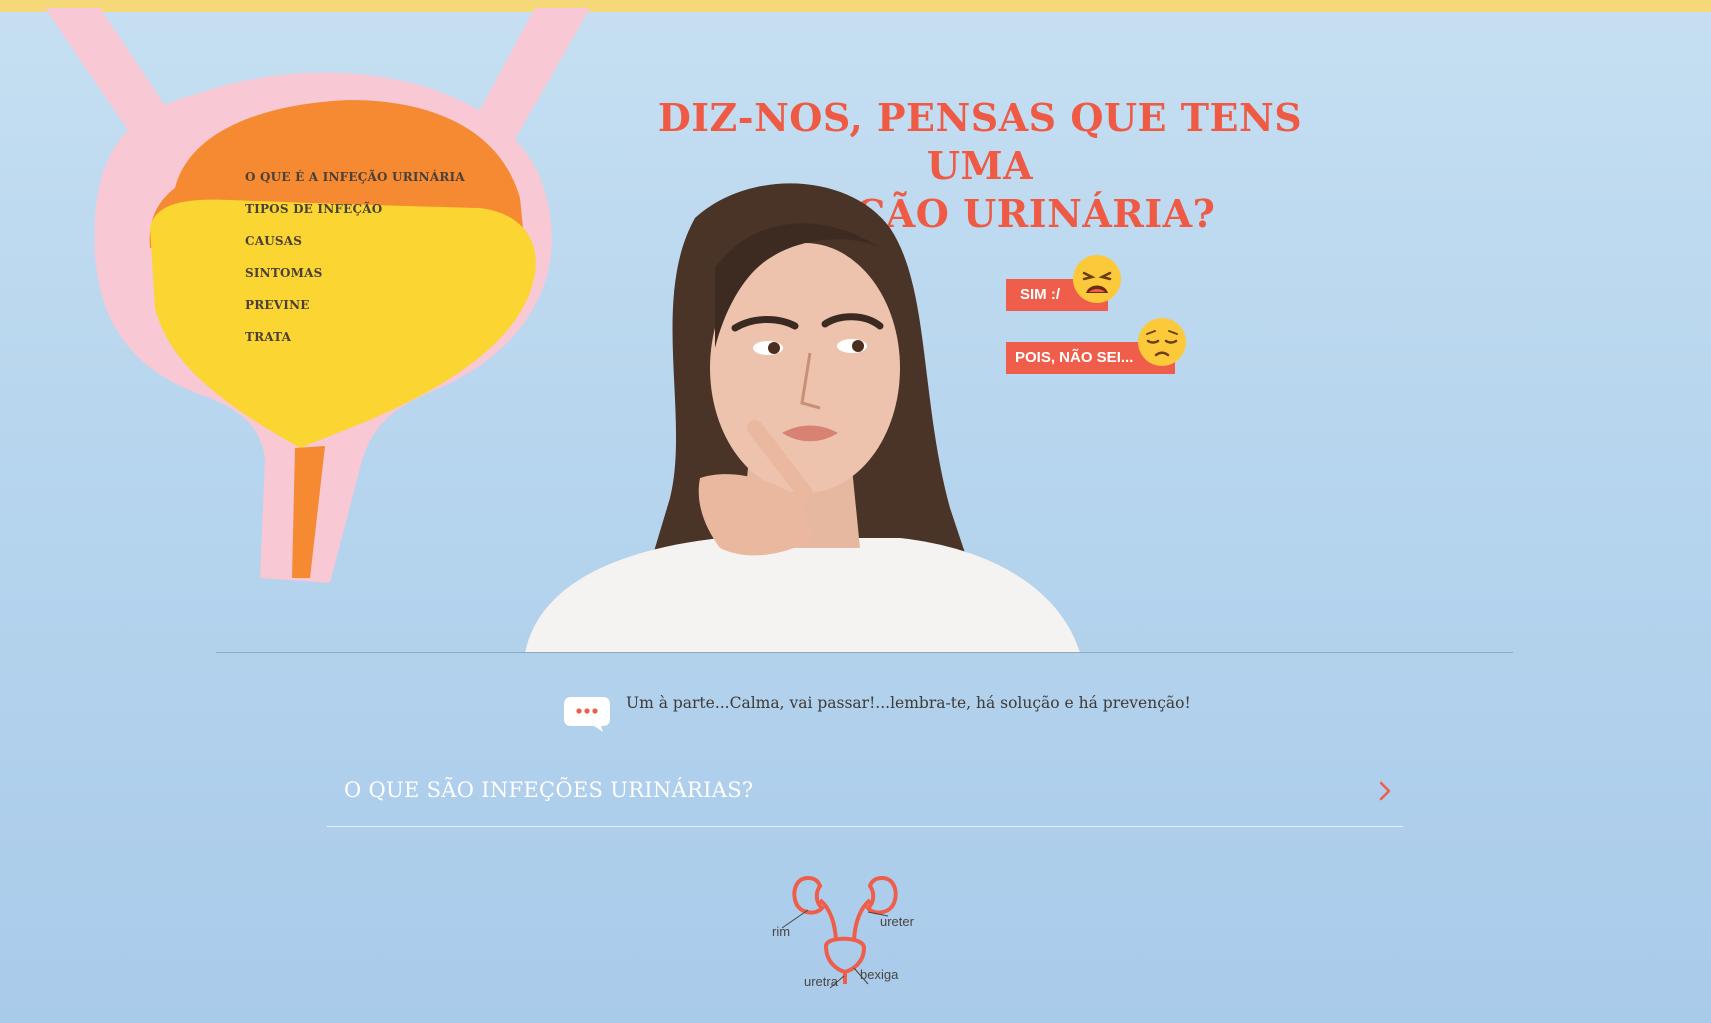 Image resolution: width=1711 pixels, height=1023 pixels. Describe the element at coordinates (781, 931) in the screenshot. I see `diagram-label-rim: rim` at that location.